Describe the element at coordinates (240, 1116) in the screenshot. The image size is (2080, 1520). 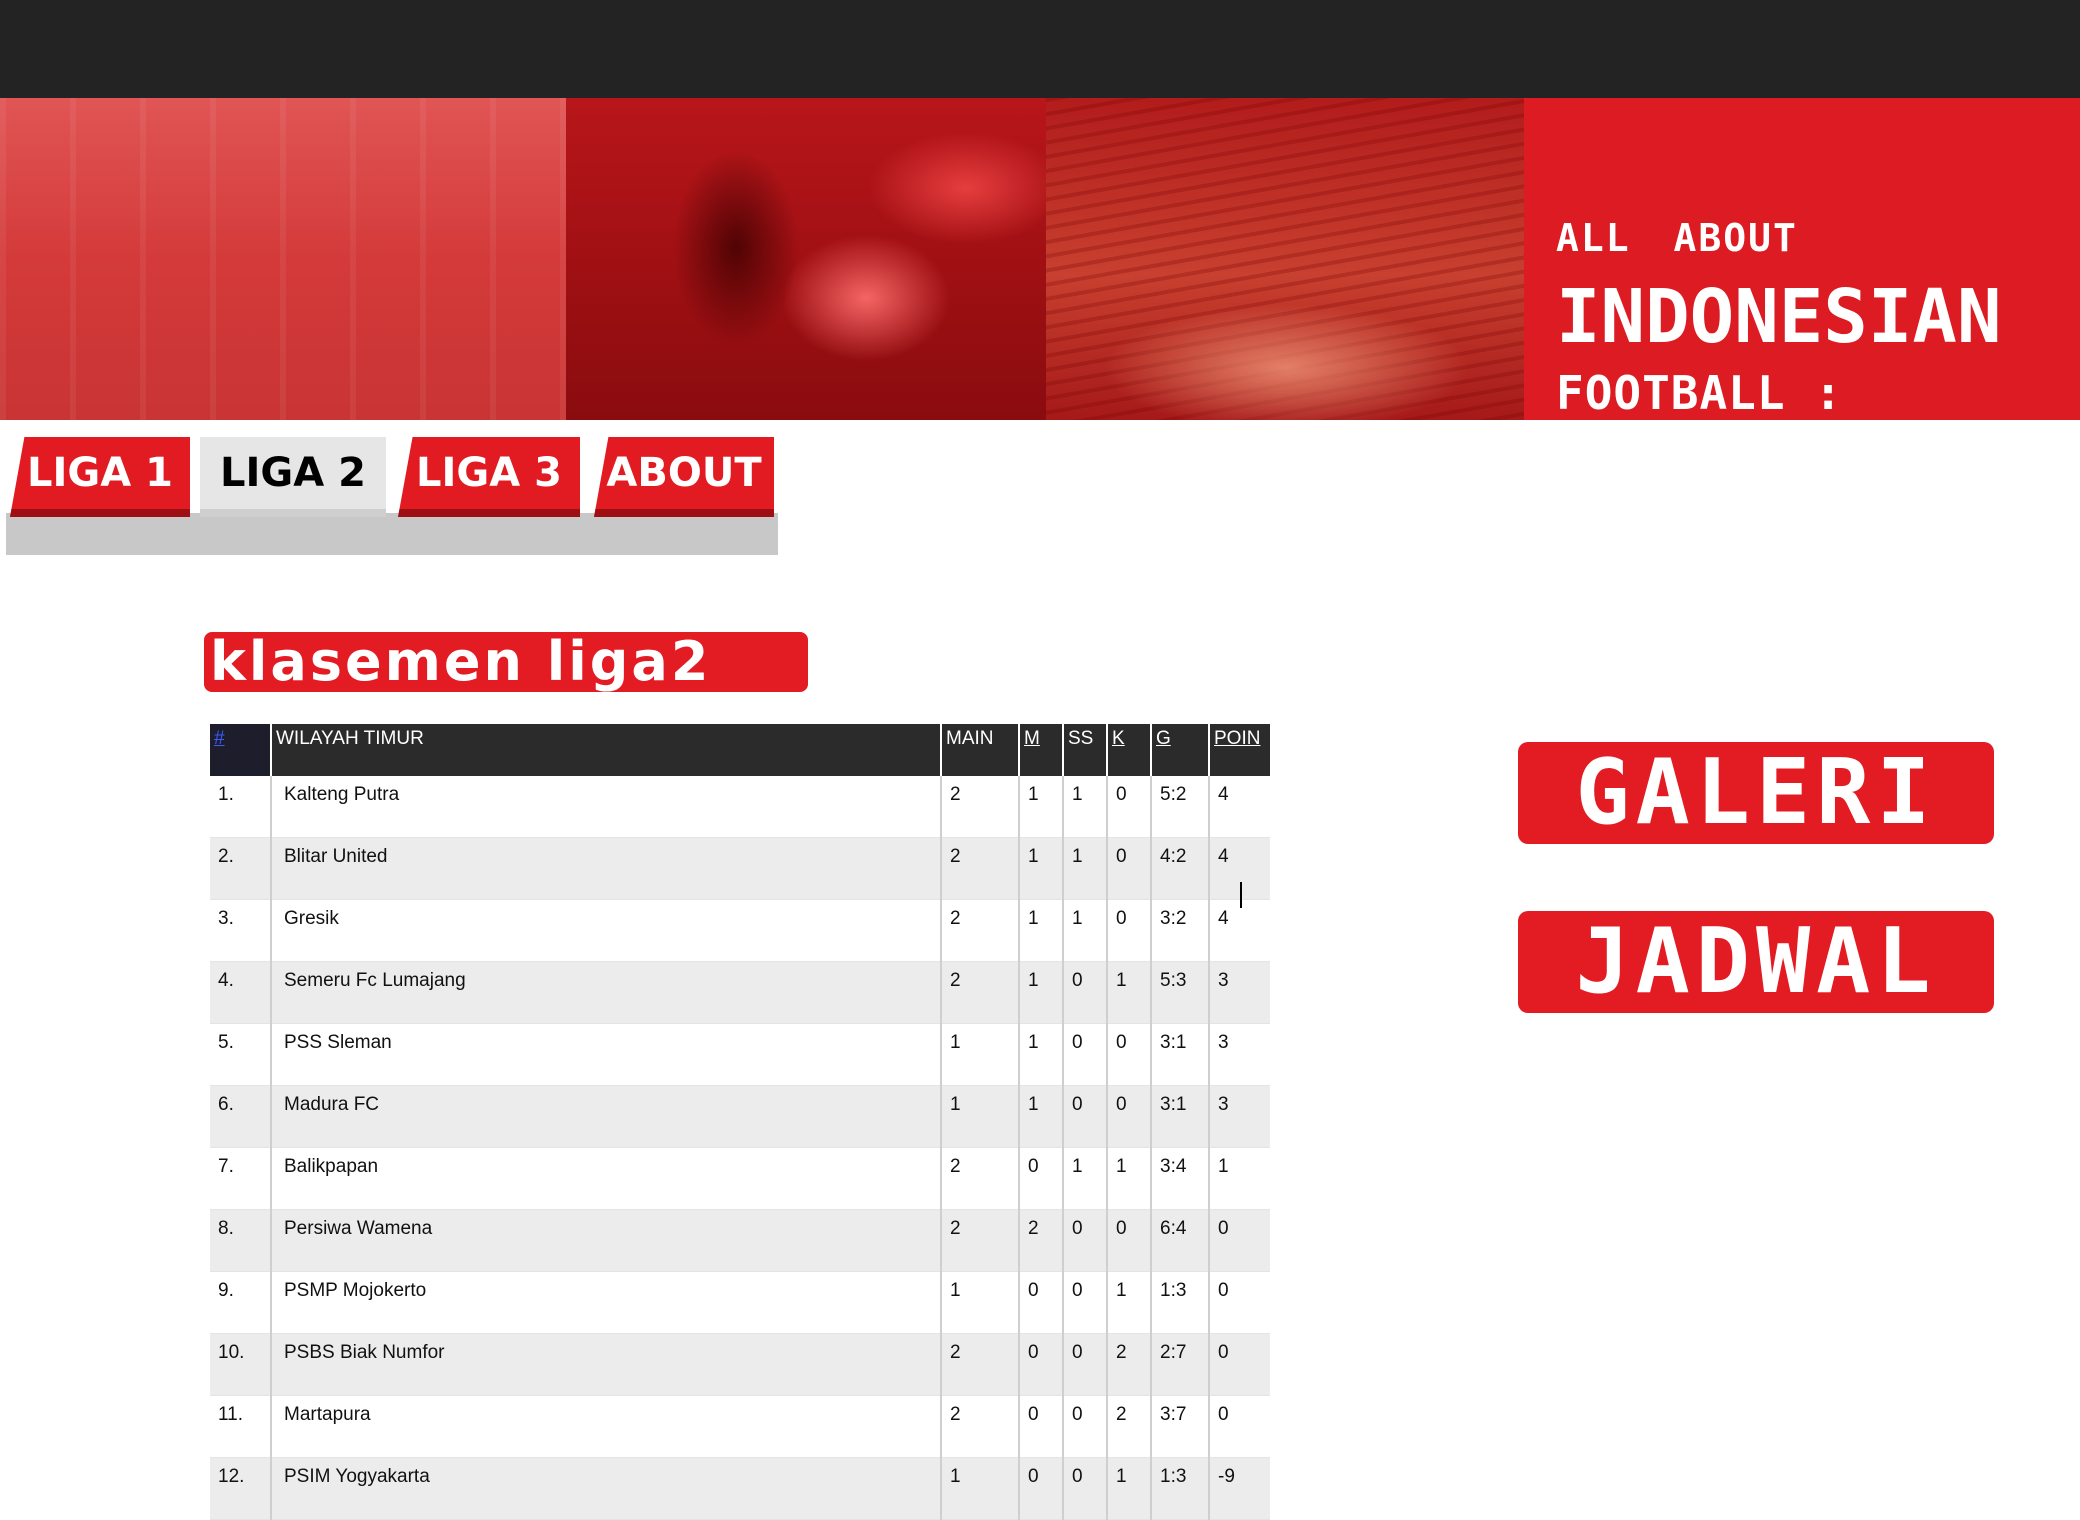
I see `cell-rank: 6.` at that location.